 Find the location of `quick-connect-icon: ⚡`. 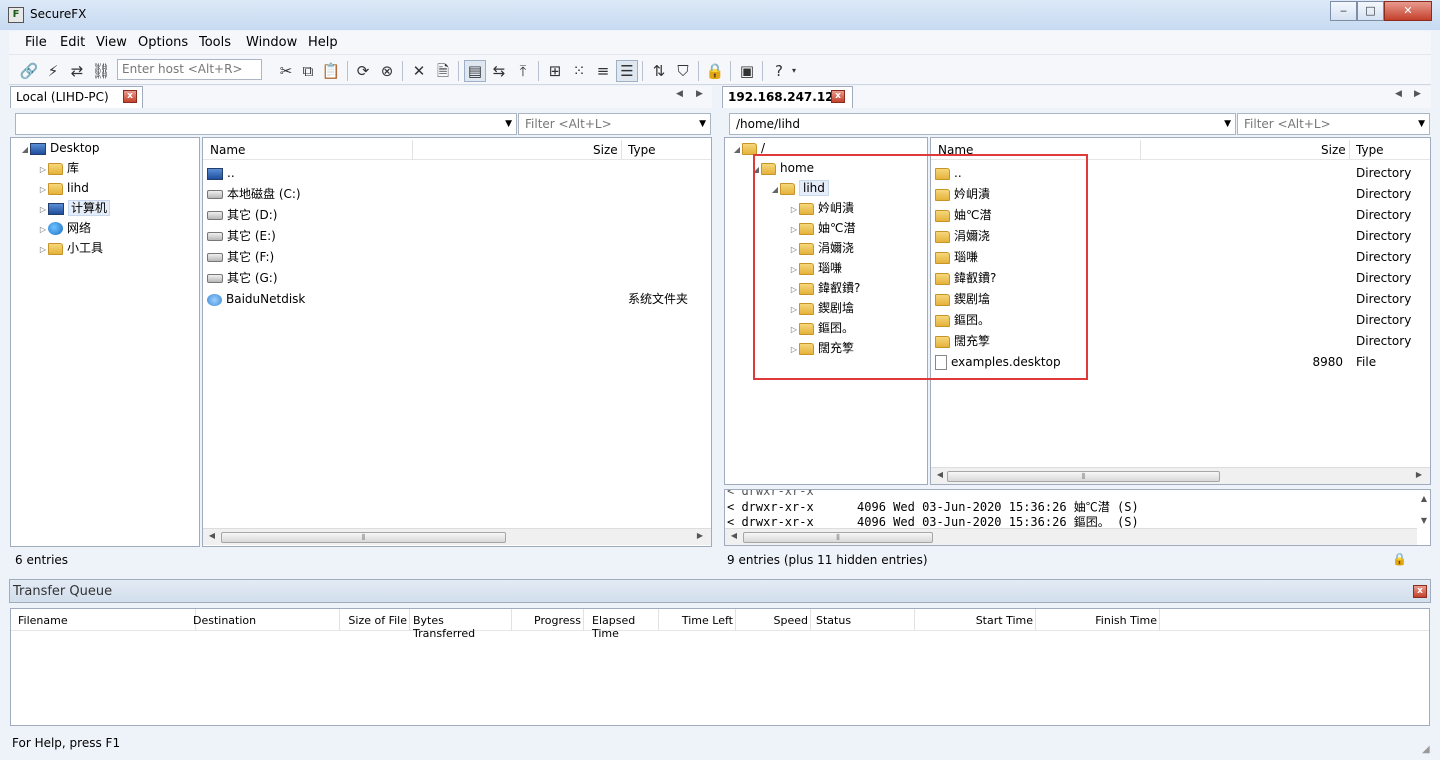

quick-connect-icon: ⚡ is located at coordinates (53, 71).